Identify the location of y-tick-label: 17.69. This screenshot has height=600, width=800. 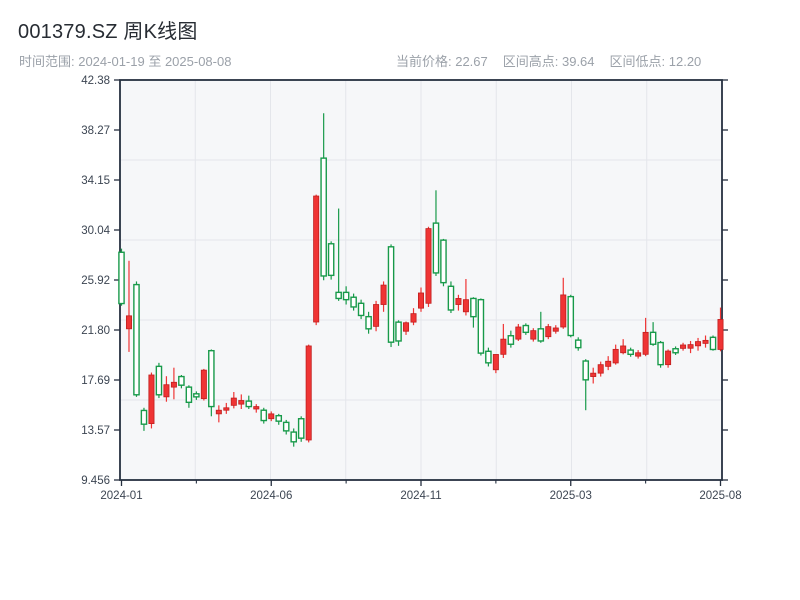
(95, 381).